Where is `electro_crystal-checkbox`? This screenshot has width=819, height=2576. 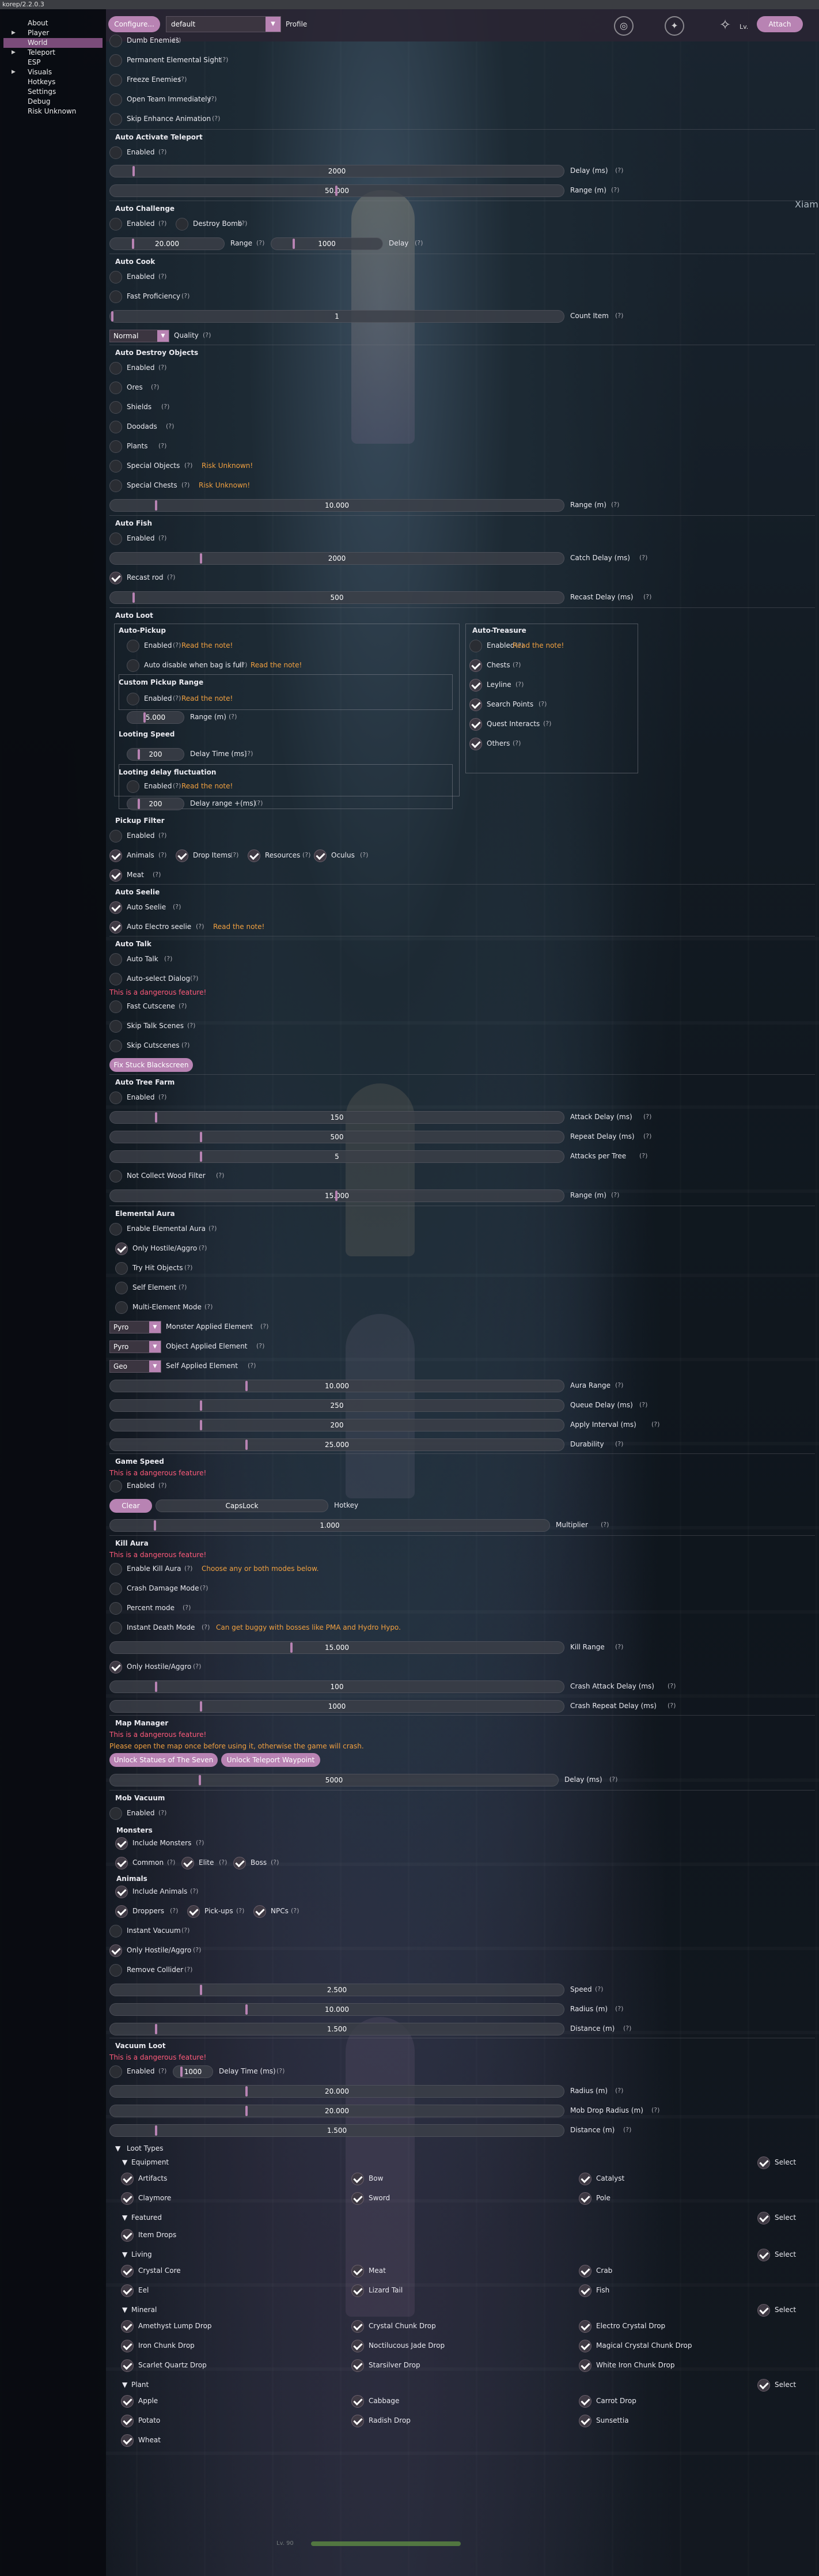
electro_crystal-checkbox is located at coordinates (585, 2326).